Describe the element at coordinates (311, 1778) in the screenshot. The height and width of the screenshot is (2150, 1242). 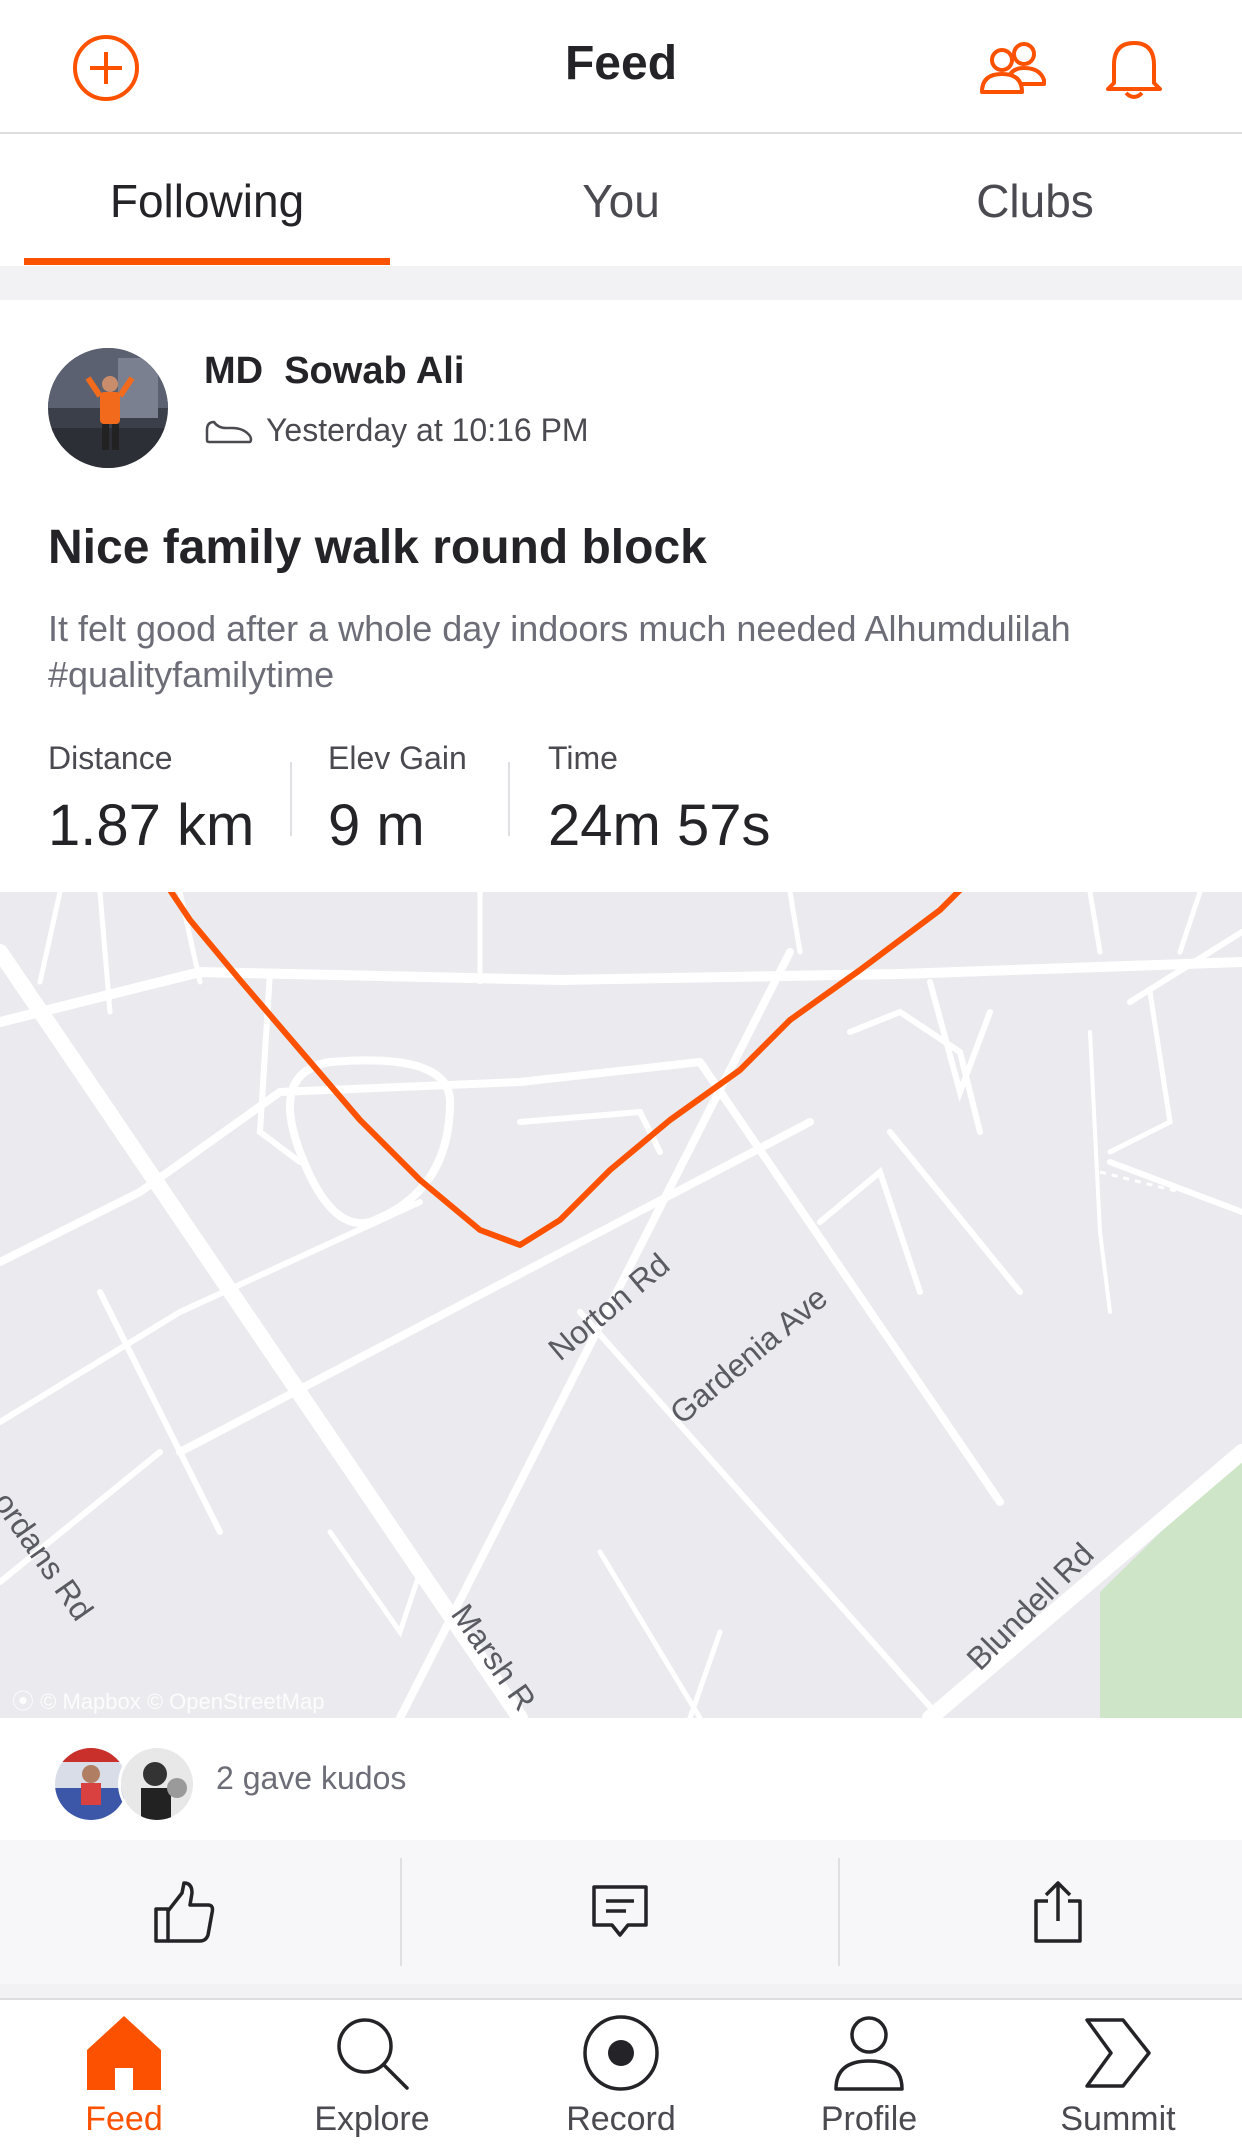
I see `kudos-count: 2 gave kudos` at that location.